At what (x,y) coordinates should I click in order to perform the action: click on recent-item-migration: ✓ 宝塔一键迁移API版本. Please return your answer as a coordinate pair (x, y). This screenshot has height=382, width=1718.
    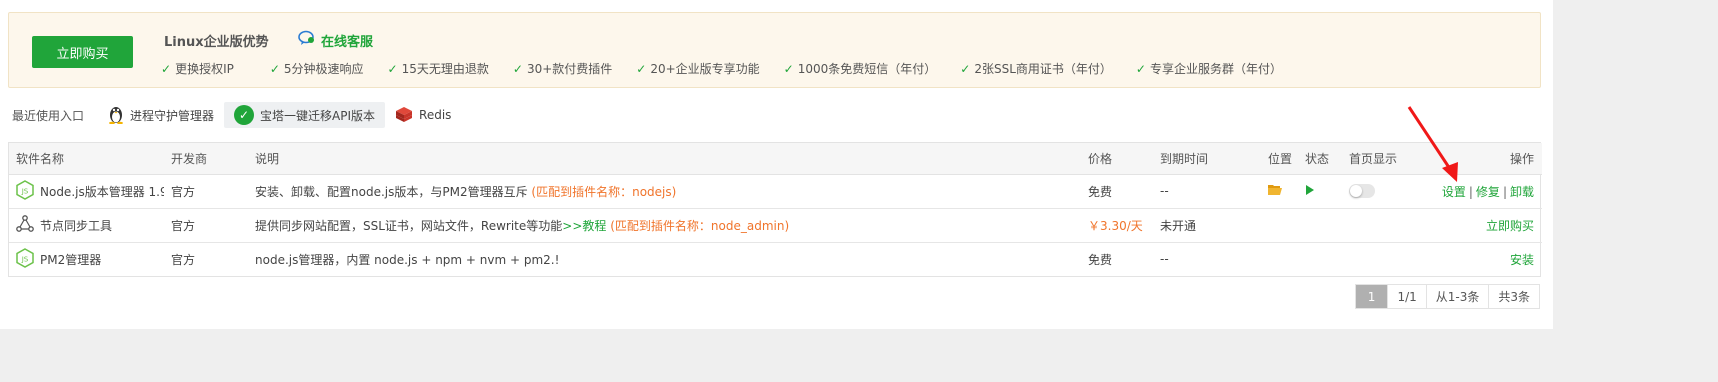
    Looking at the image, I should click on (305, 115).